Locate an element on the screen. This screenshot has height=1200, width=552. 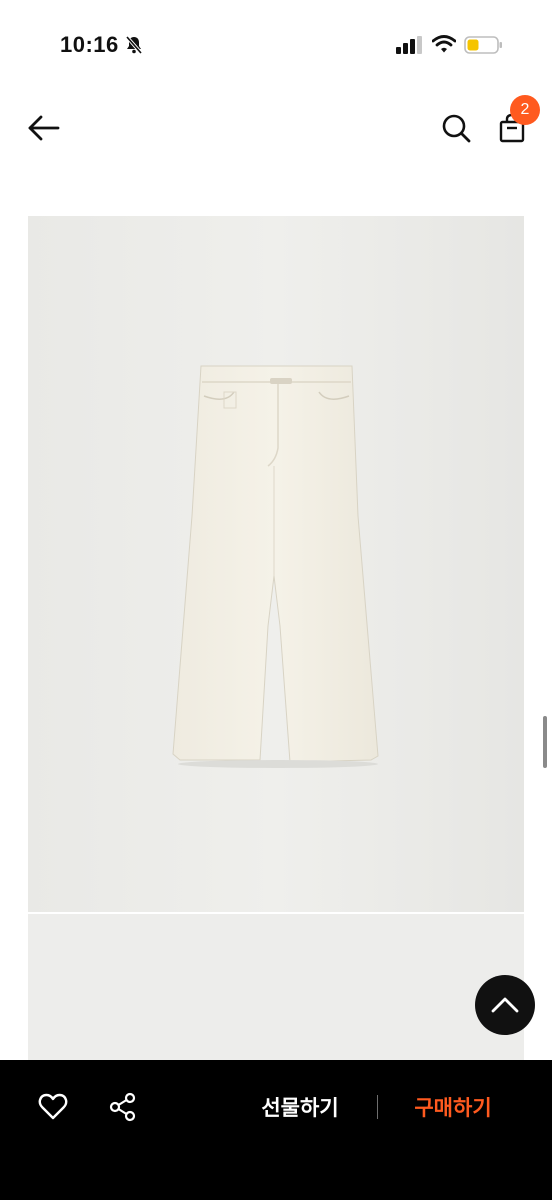
status-bar: 10:16 is located at coordinates (276, 45).